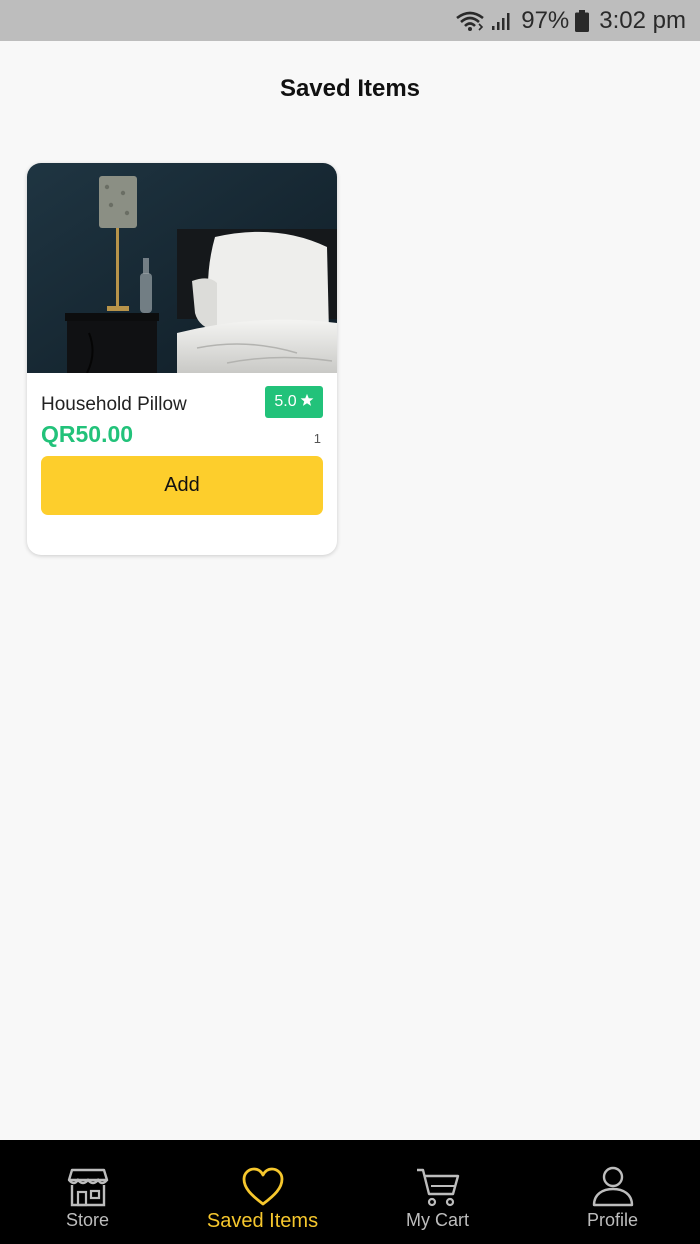  I want to click on rating-badge: 5.0, so click(294, 402).